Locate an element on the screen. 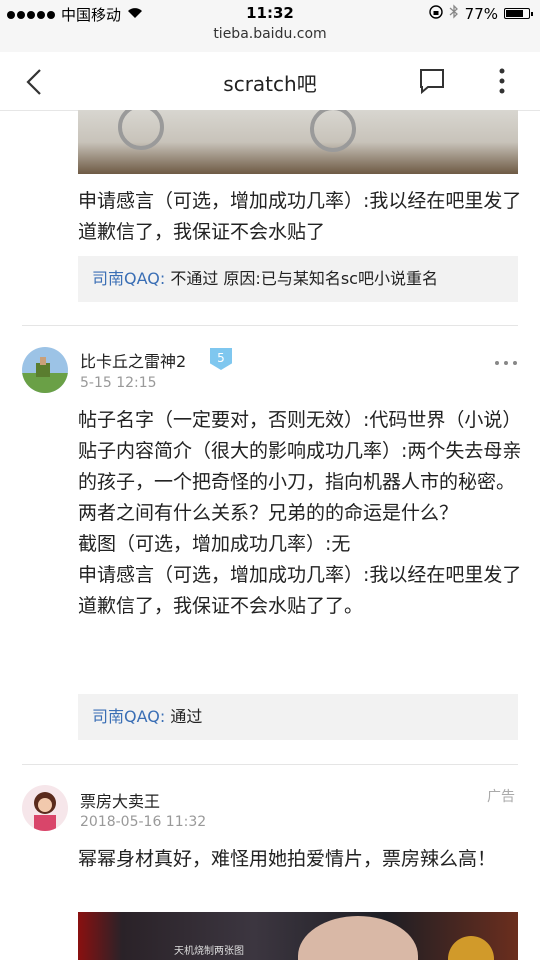 The image size is (540, 960). post-text: 申请感言（可选，增加成功几率）:我以经在吧里发了道歉信了，我保证不会水贴了 is located at coordinates (300, 216).